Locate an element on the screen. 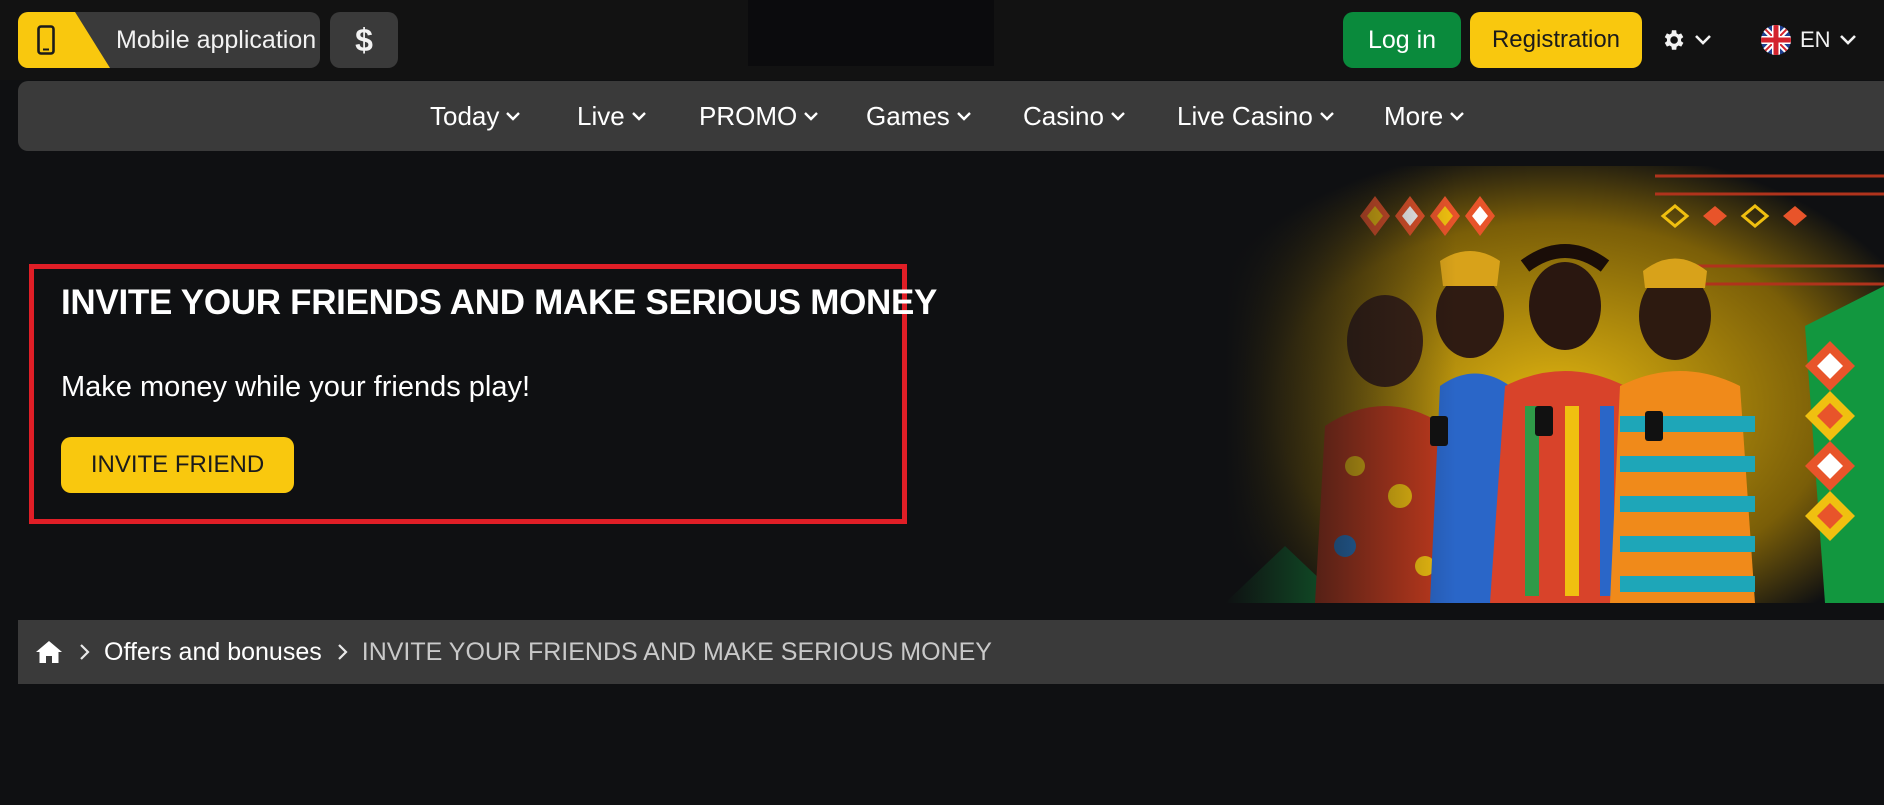  nav-item-label: Live is located at coordinates (601, 115).